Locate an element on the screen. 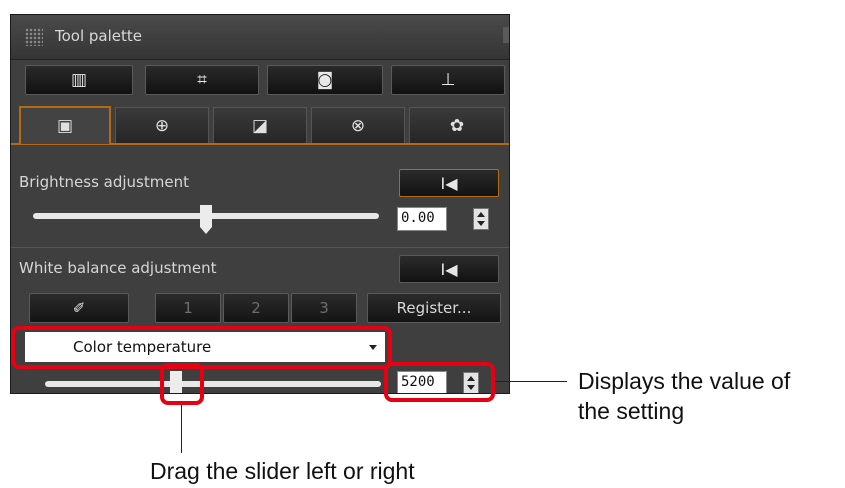  dust-delete-button: ◙ is located at coordinates (325, 80).